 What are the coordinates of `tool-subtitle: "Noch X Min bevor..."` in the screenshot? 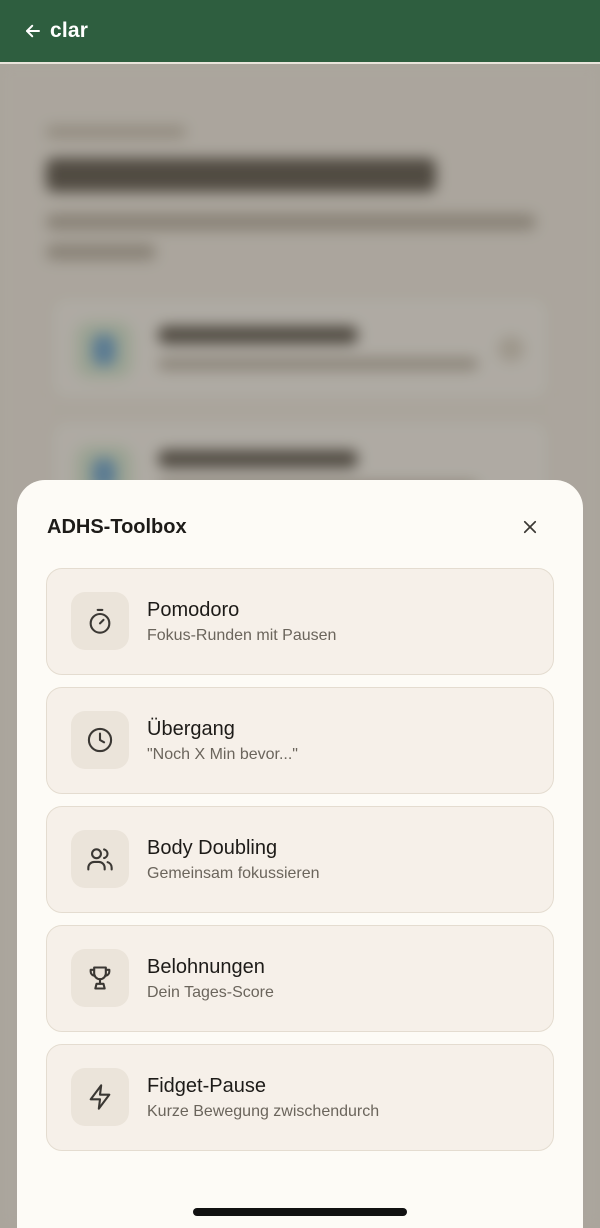 It's located at (222, 754).